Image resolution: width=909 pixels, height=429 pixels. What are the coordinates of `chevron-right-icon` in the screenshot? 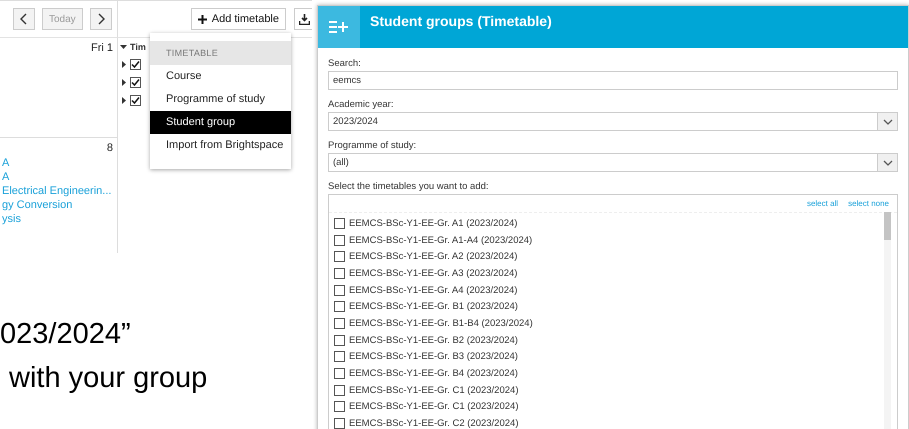 It's located at (100, 19).